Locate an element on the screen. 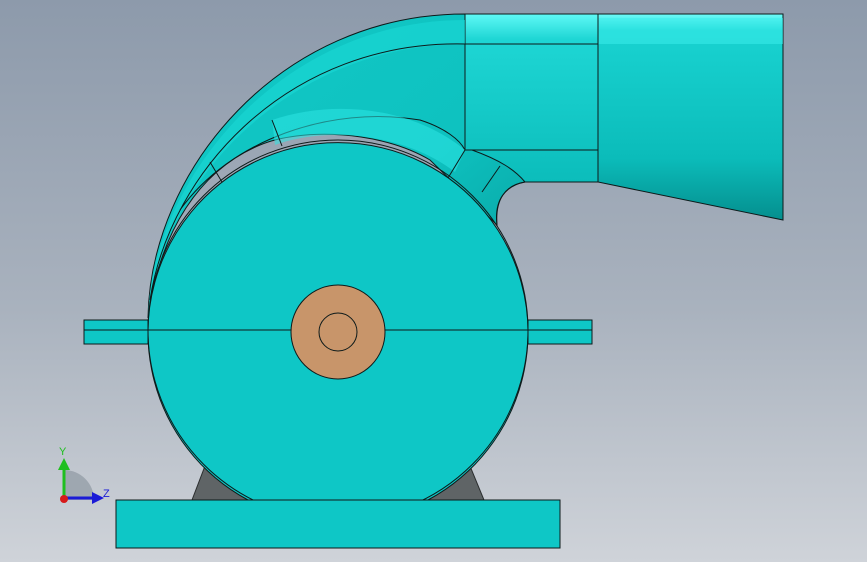 The height and width of the screenshot is (562, 867). base-plate is located at coordinates (338, 524).